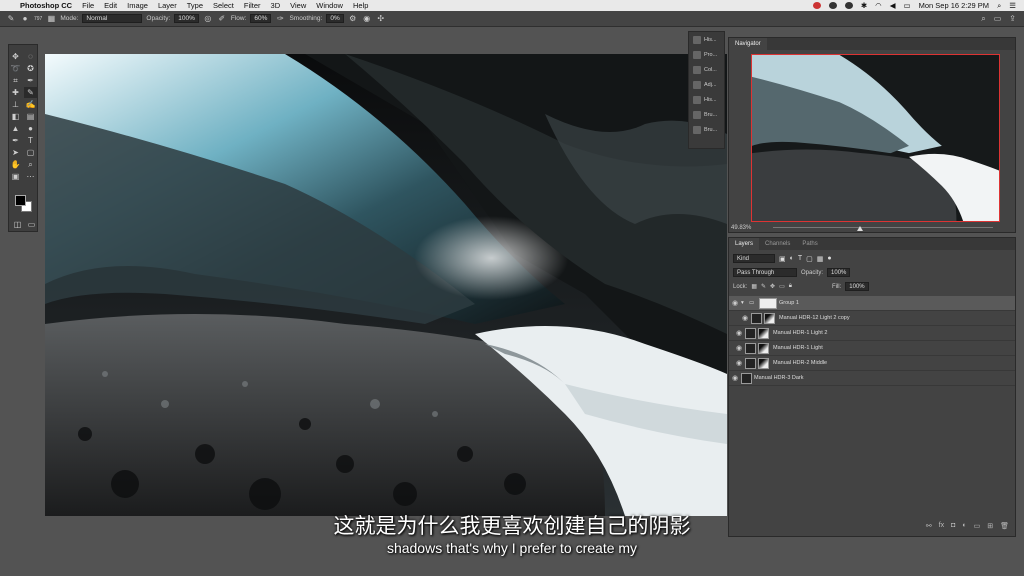 This screenshot has height=576, width=1024. What do you see at coordinates (872, 363) in the screenshot?
I see `layer-row: ◉ Manual HDR-2 Middle` at bounding box center [872, 363].